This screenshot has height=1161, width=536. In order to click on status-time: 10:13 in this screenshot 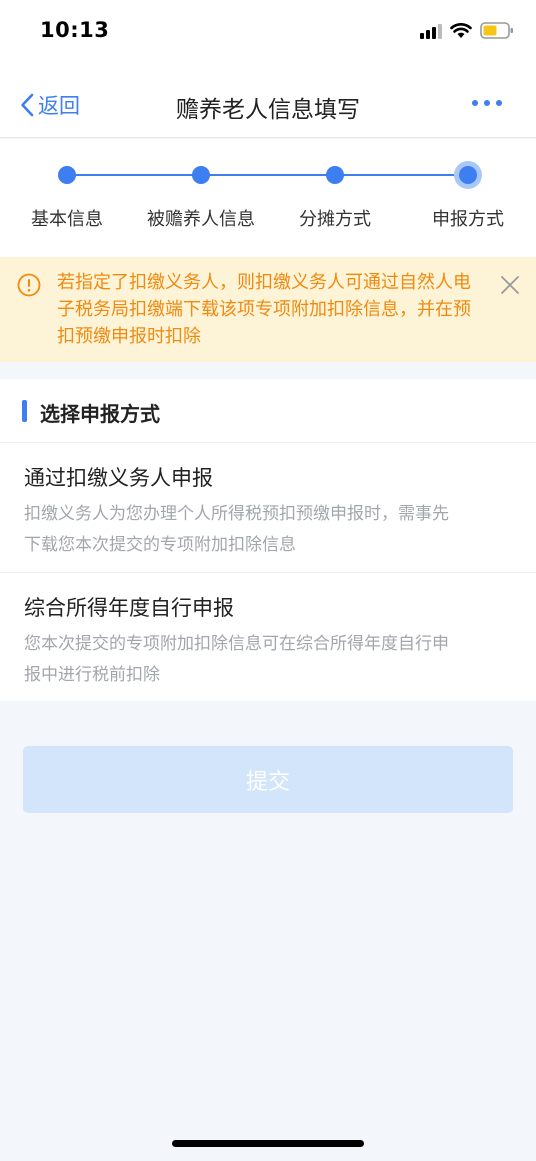, I will do `click(75, 30)`.